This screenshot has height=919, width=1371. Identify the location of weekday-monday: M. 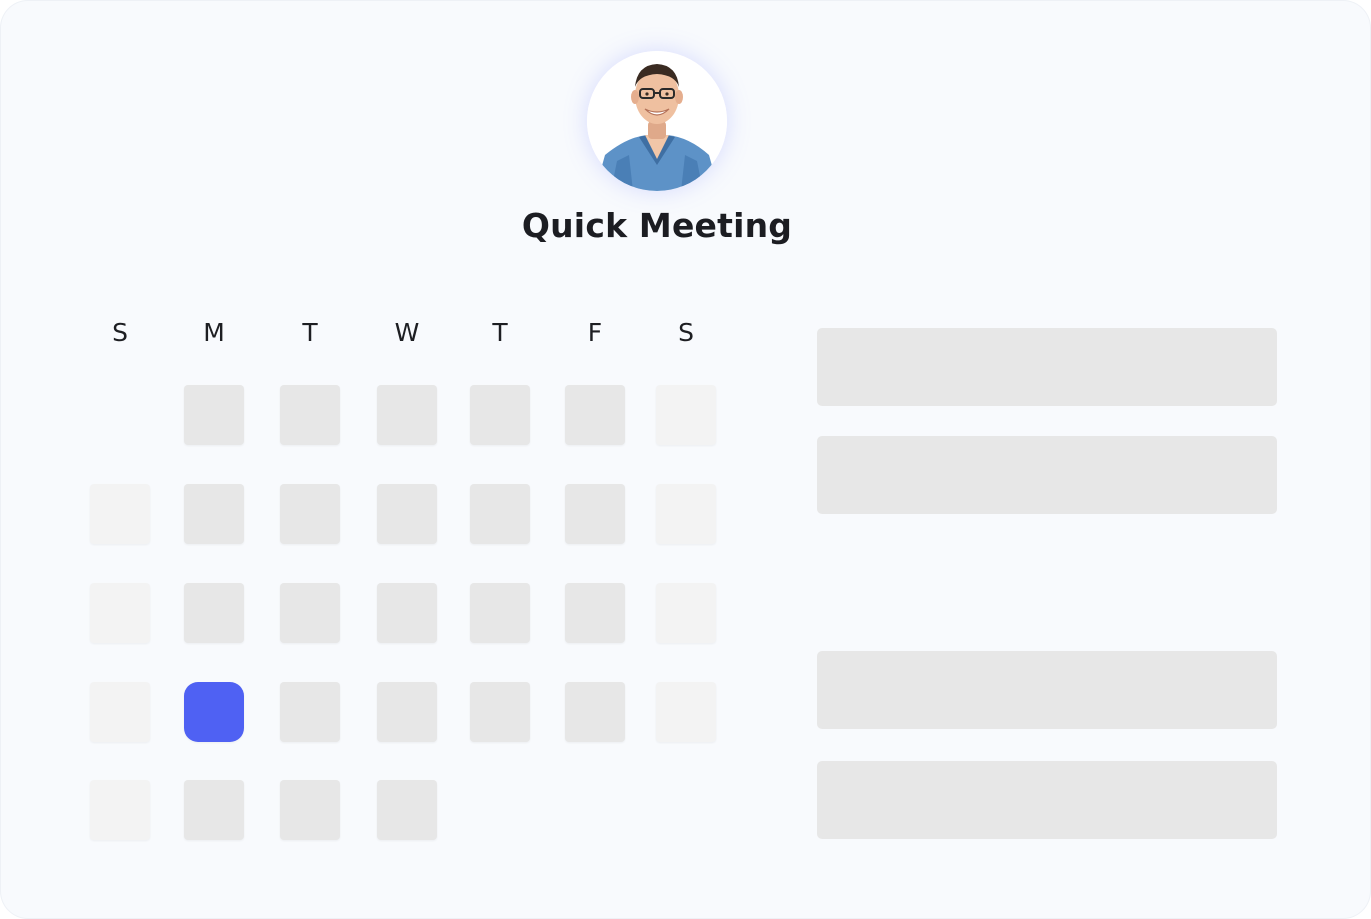
(214, 332).